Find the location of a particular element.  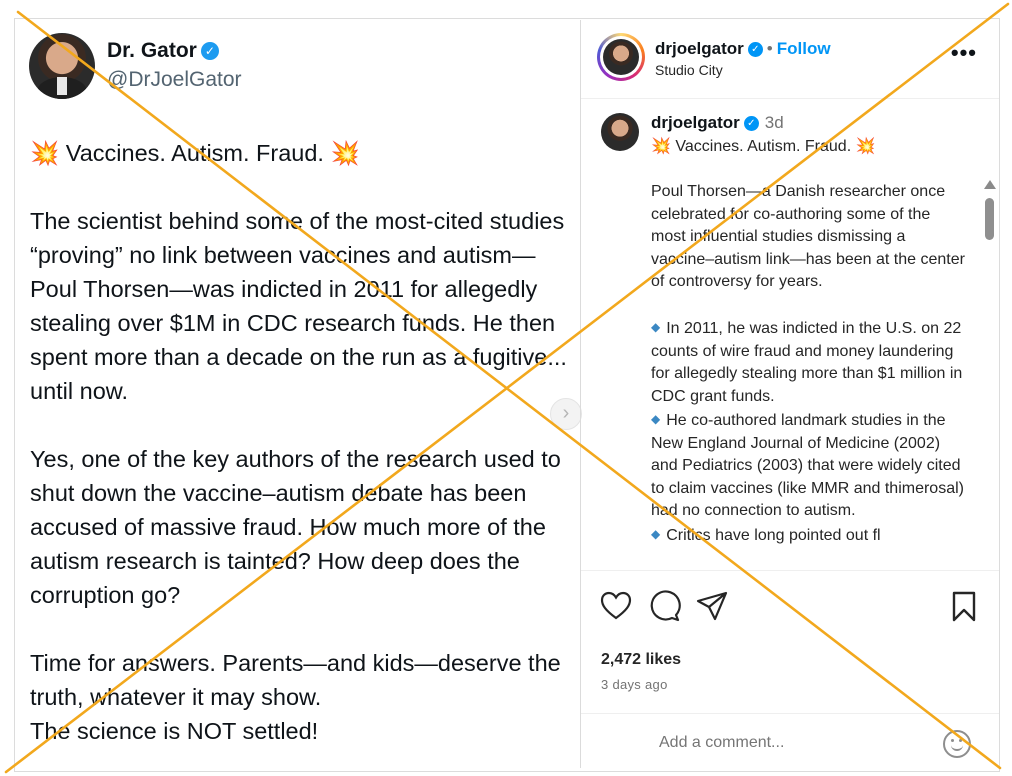

chevron-right-icon: › is located at coordinates (566, 413).